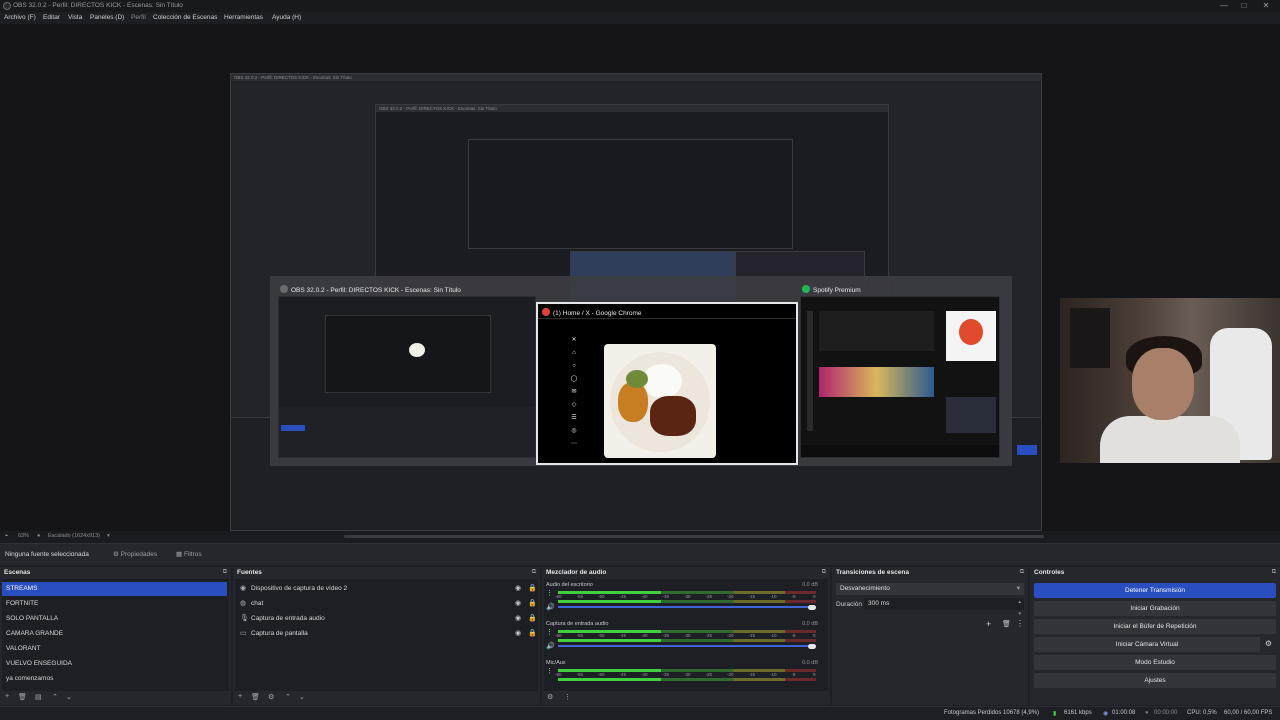 Image resolution: width=1280 pixels, height=720 pixels. I want to click on menu-coleccion-escenas: Colección de Escenas, so click(185, 17).